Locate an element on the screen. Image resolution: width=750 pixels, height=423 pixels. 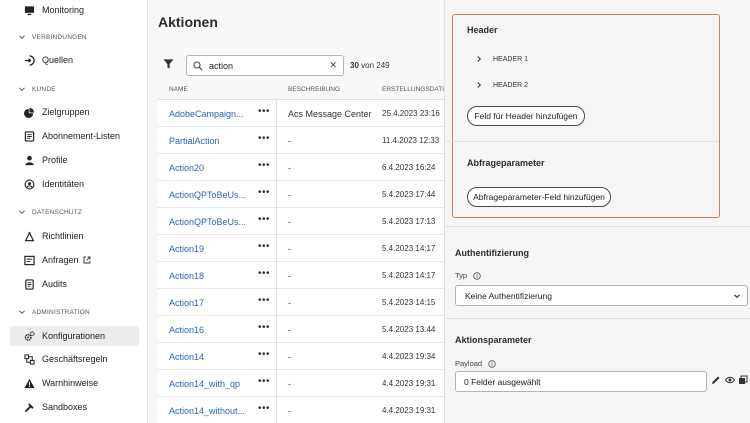
sidebar-item-richtlinien: Richtlinien is located at coordinates (74, 236).